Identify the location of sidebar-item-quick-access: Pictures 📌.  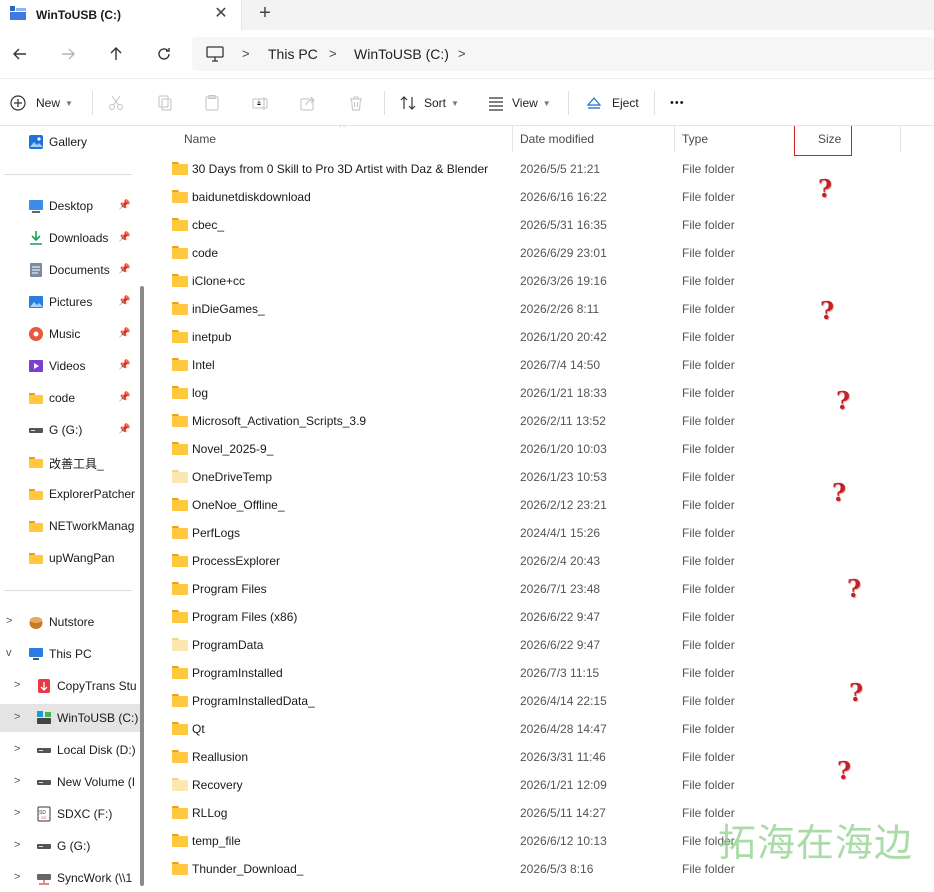
(70, 302).